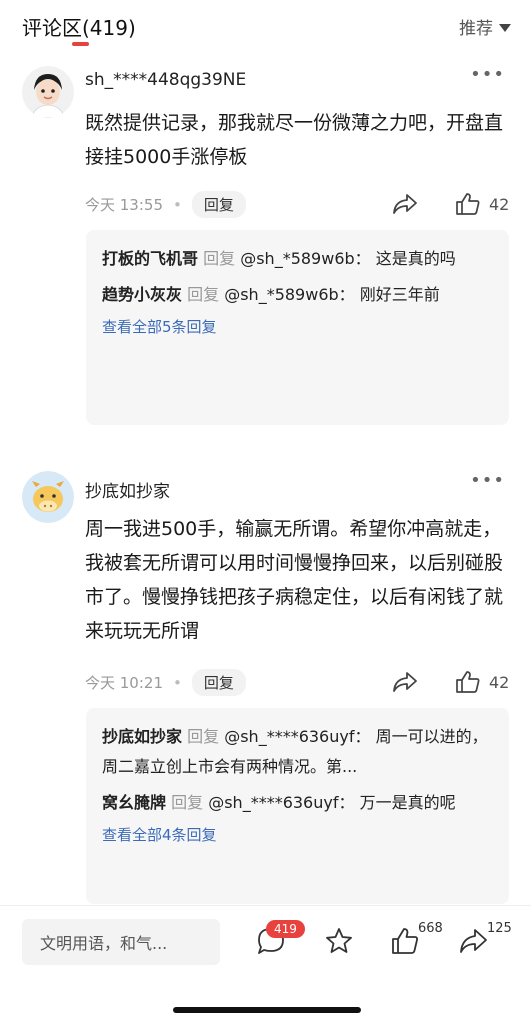  Describe the element at coordinates (407, 802) in the screenshot. I see `reply-text: 万一是真的呢` at that location.